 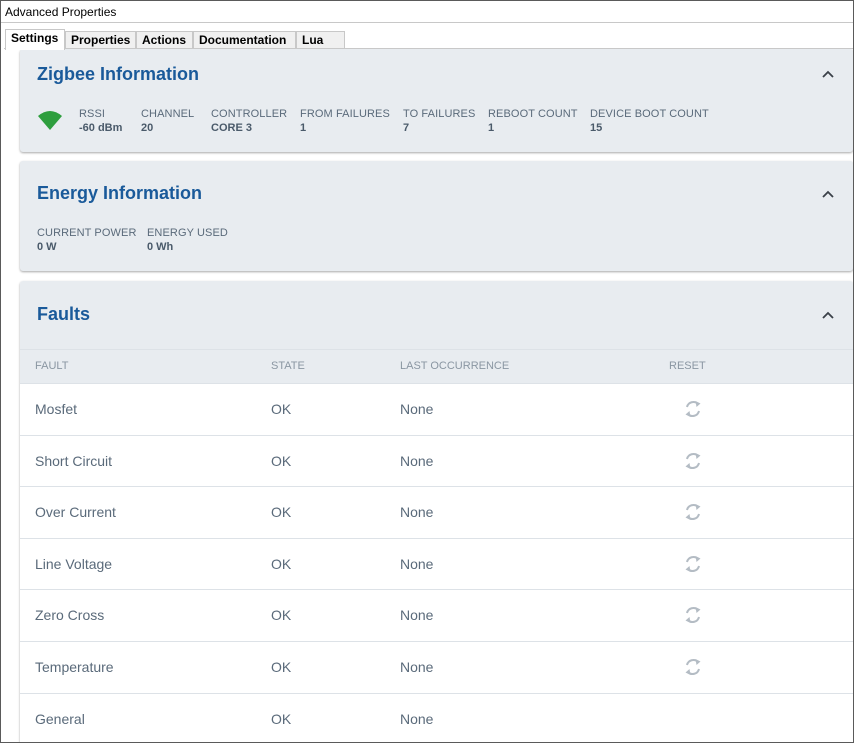 What do you see at coordinates (164, 40) in the screenshot?
I see `tab-actions: Actions` at bounding box center [164, 40].